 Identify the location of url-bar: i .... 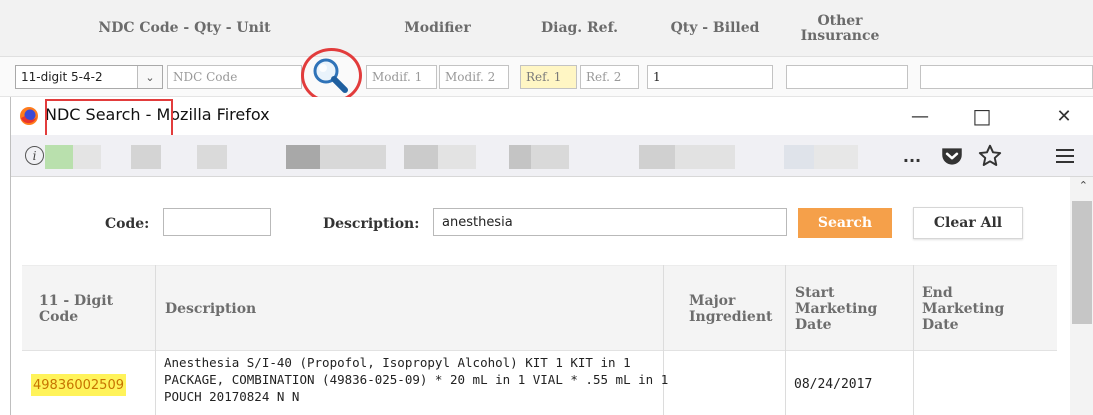
(552, 156).